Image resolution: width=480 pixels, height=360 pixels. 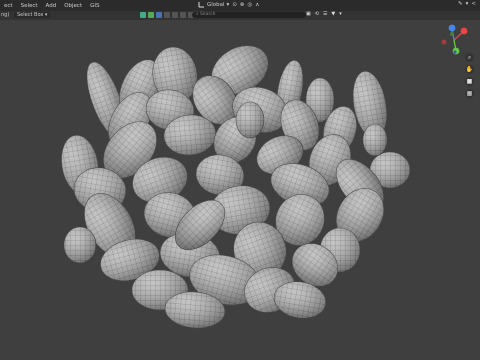 What do you see at coordinates (234, 5) in the screenshot?
I see `pivot-icon: ⊙` at bounding box center [234, 5].